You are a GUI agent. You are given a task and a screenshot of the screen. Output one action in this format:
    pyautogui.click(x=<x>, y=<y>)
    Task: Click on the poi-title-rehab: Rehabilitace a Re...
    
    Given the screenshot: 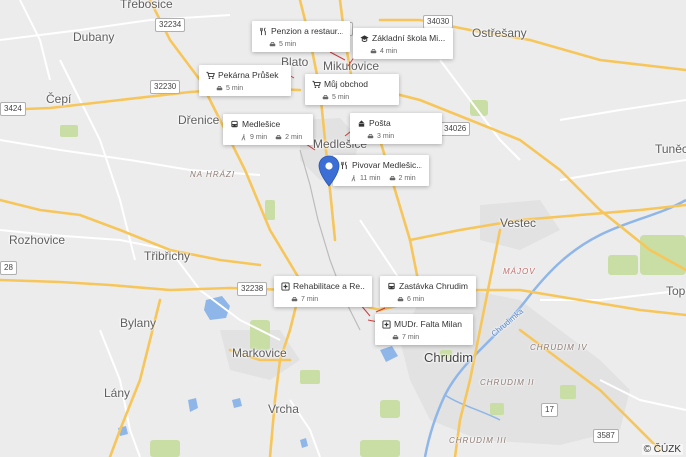 What is the action you would take?
    pyautogui.click(x=329, y=286)
    